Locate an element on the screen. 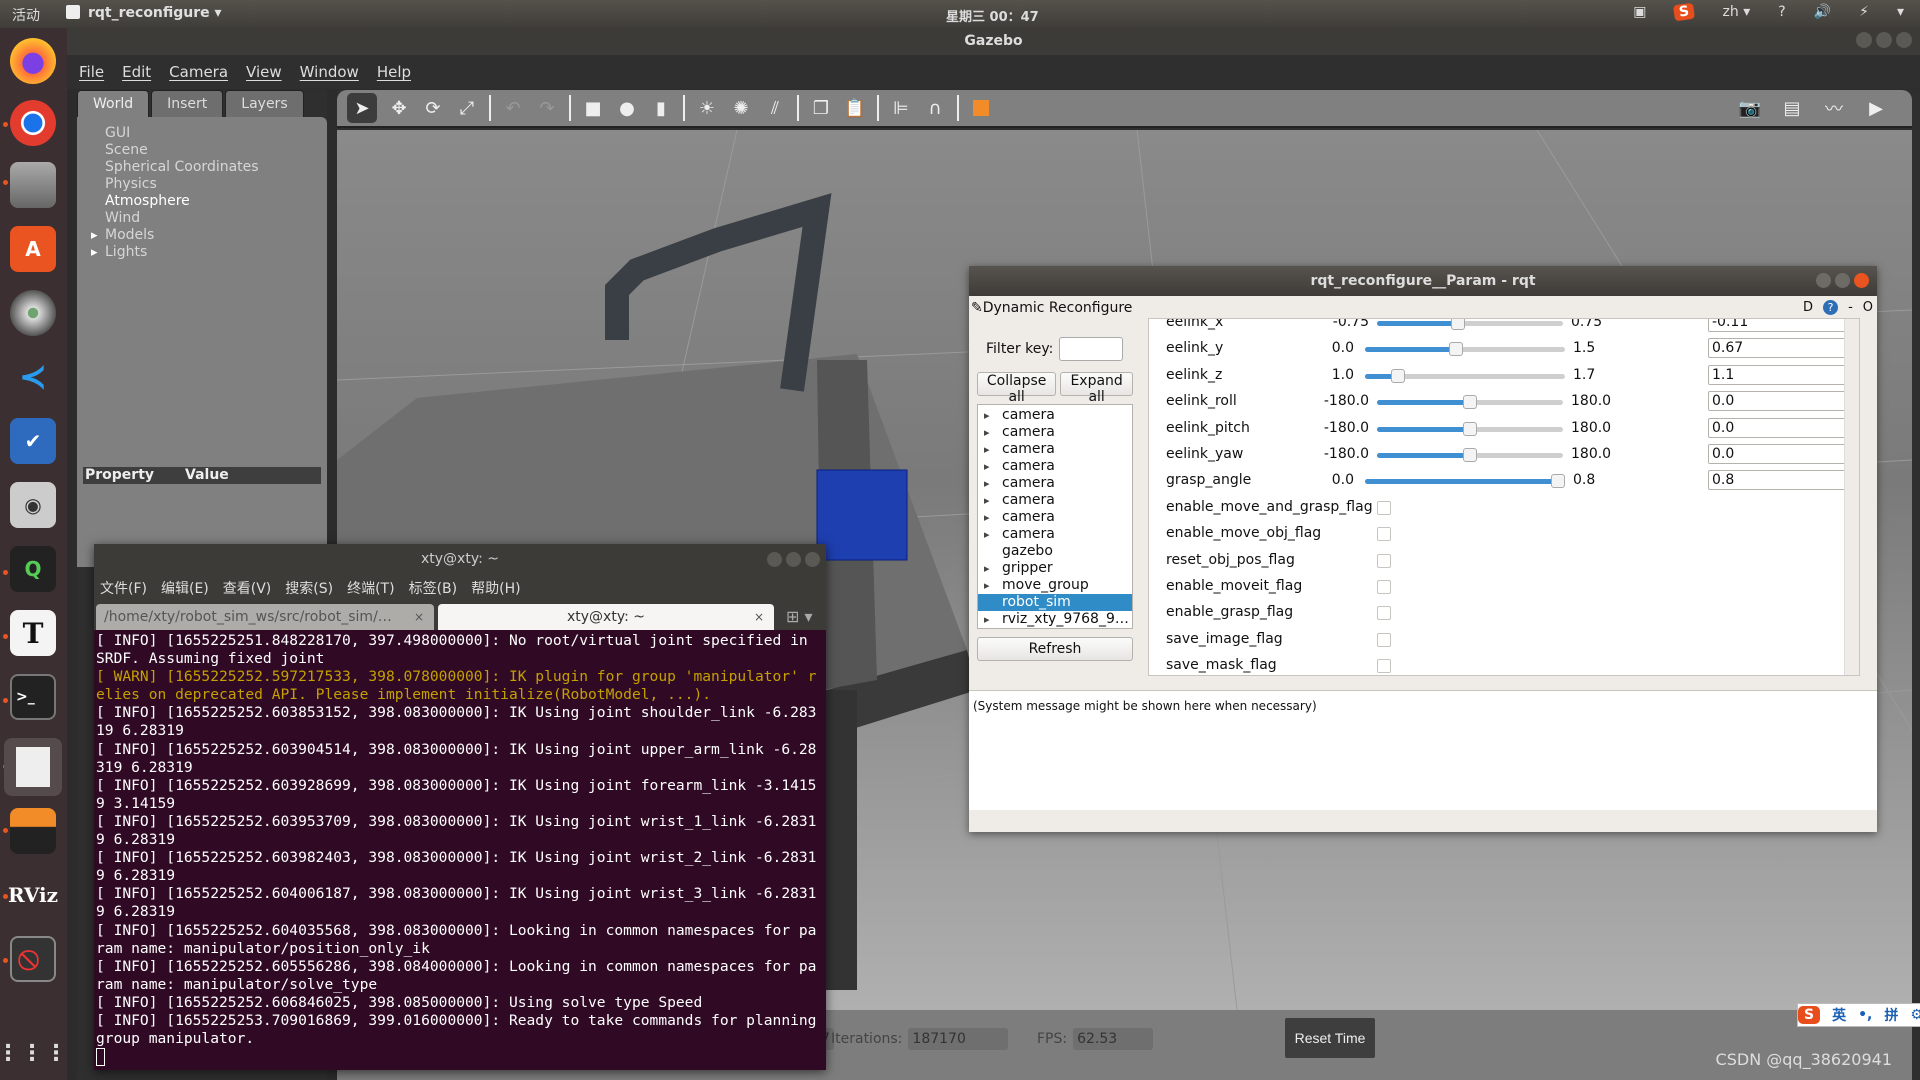 The image size is (1920, 1080). file-cabinet-icon is located at coordinates (33, 185).